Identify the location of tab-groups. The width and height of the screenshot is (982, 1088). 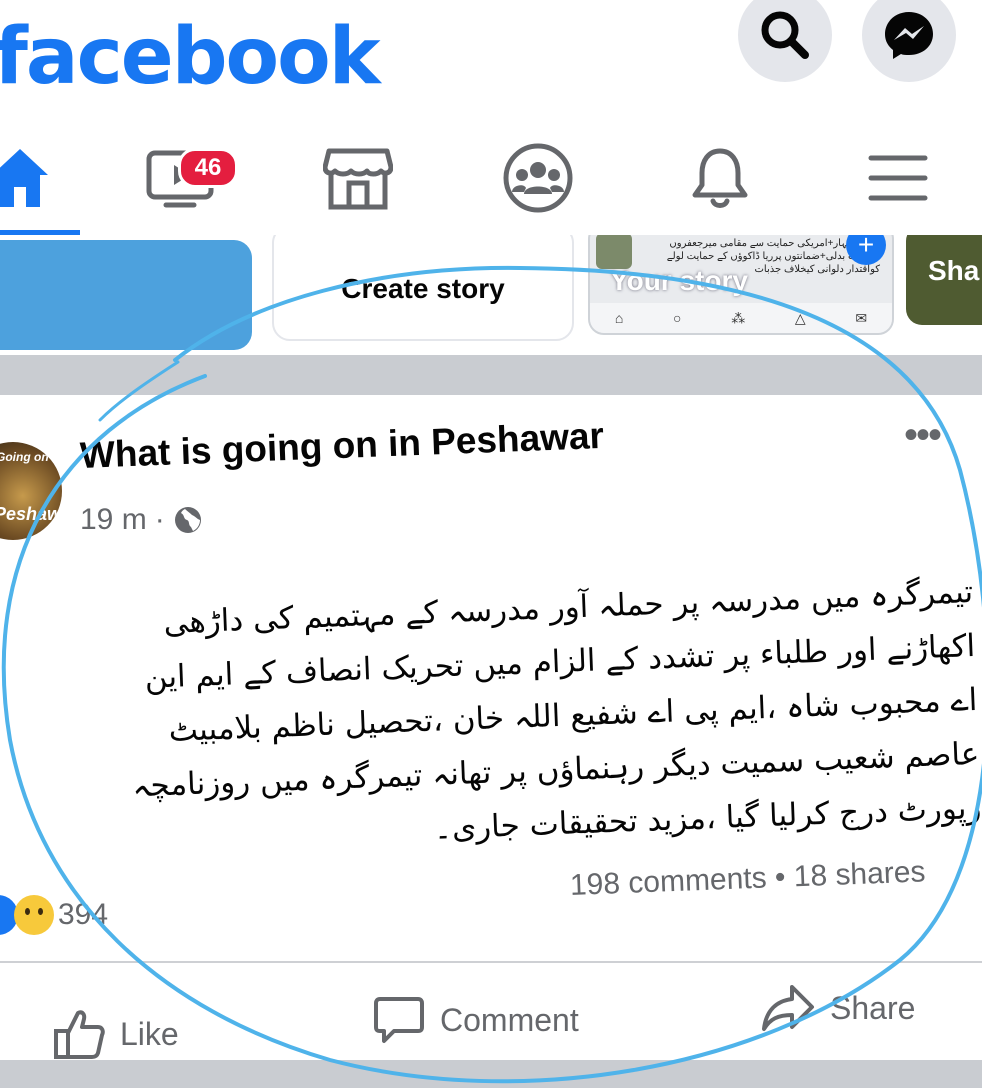
(538, 178).